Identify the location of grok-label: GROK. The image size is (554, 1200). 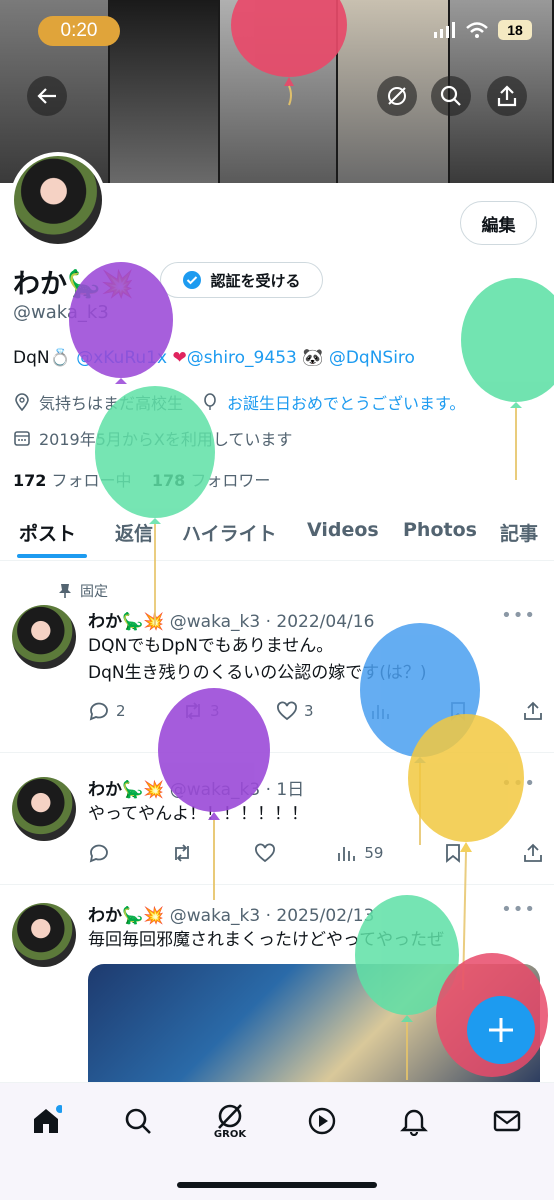
(230, 1134).